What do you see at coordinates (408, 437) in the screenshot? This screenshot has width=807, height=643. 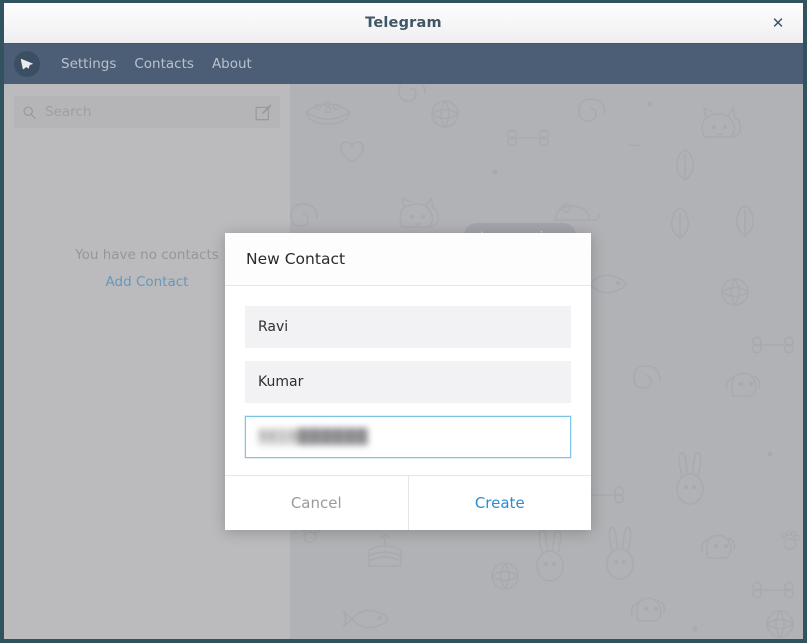 I see `phone-number-field: 9819██████` at bounding box center [408, 437].